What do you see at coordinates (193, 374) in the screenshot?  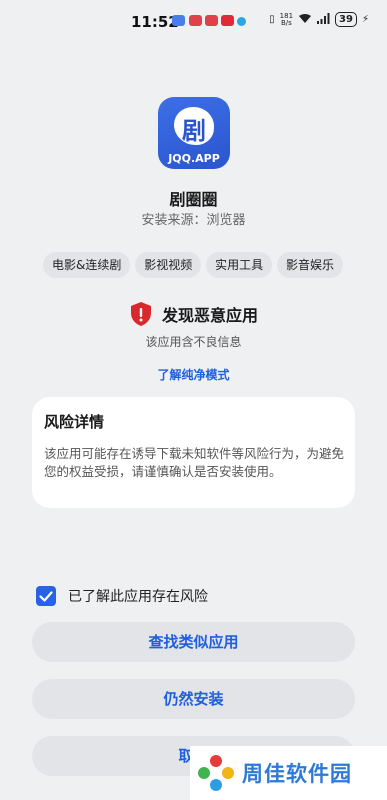 I see `learn-pure-mode-link: 了解纯净模式` at bounding box center [193, 374].